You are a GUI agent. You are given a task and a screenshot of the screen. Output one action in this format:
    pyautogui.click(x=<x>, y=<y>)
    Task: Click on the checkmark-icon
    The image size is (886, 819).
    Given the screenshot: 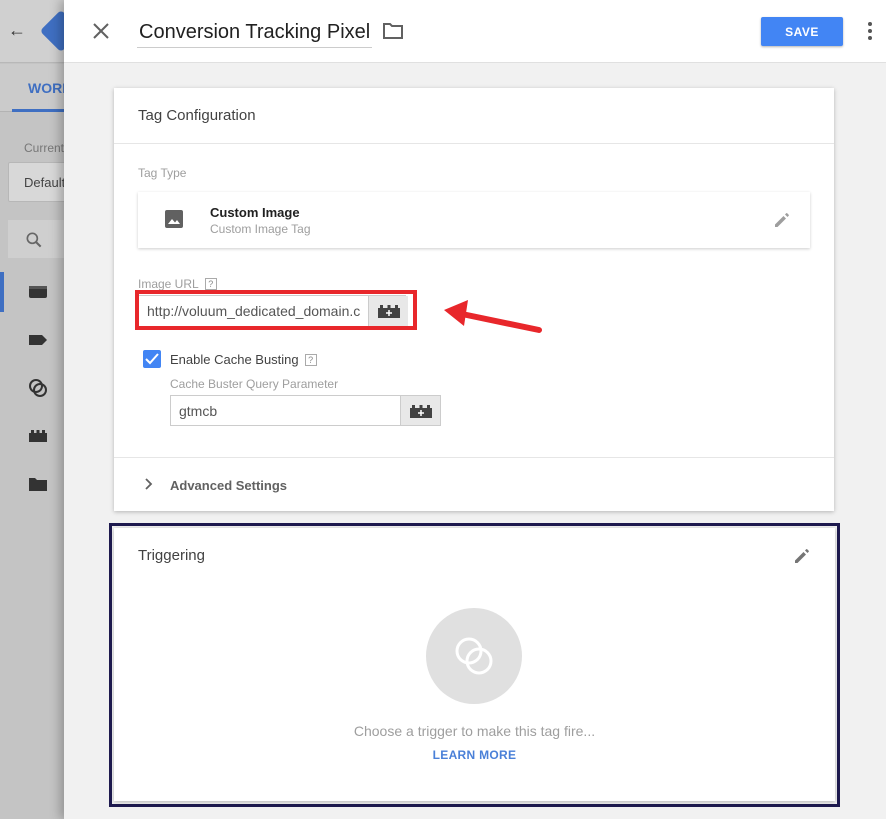 What is the action you would take?
    pyautogui.click(x=152, y=359)
    